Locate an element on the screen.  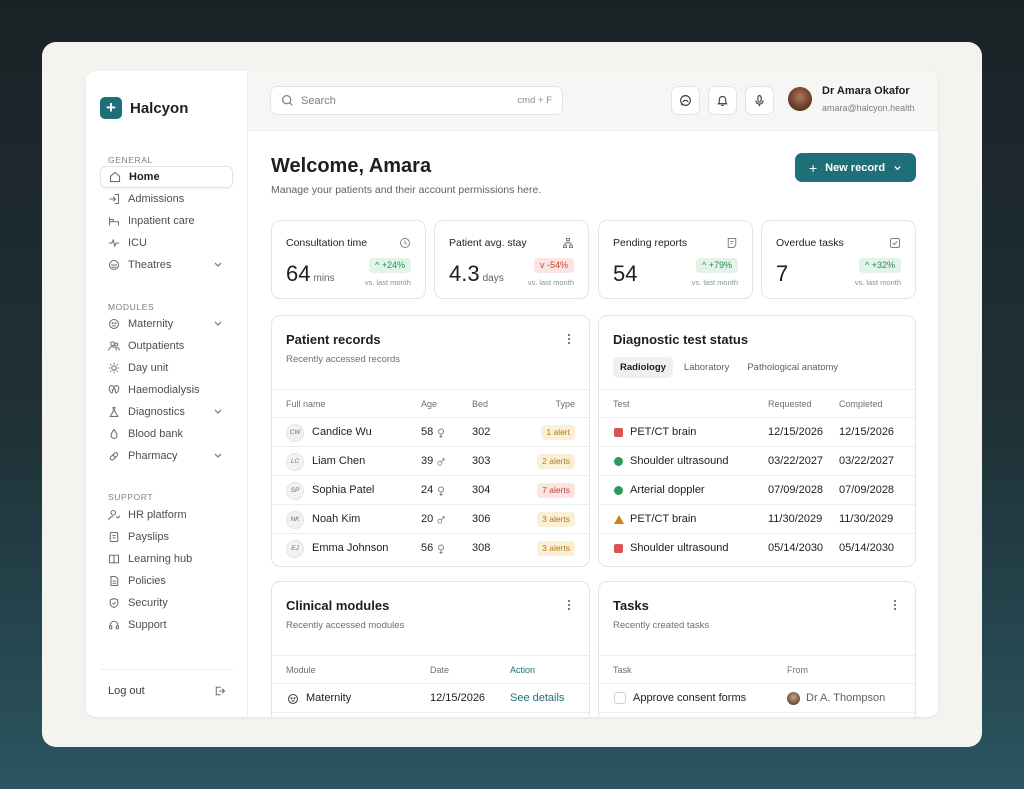
sidebar-item-inpatient-care: Inpatient care is located at coordinates (166, 221).